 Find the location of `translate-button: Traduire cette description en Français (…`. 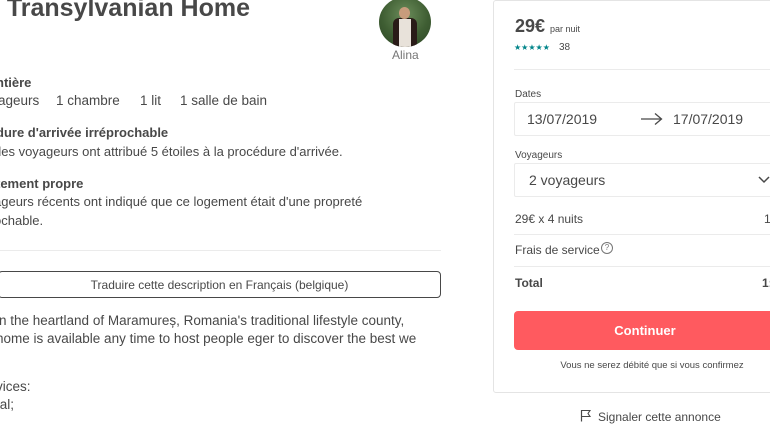

translate-button: Traduire cette description en Français (… is located at coordinates (220, 284).